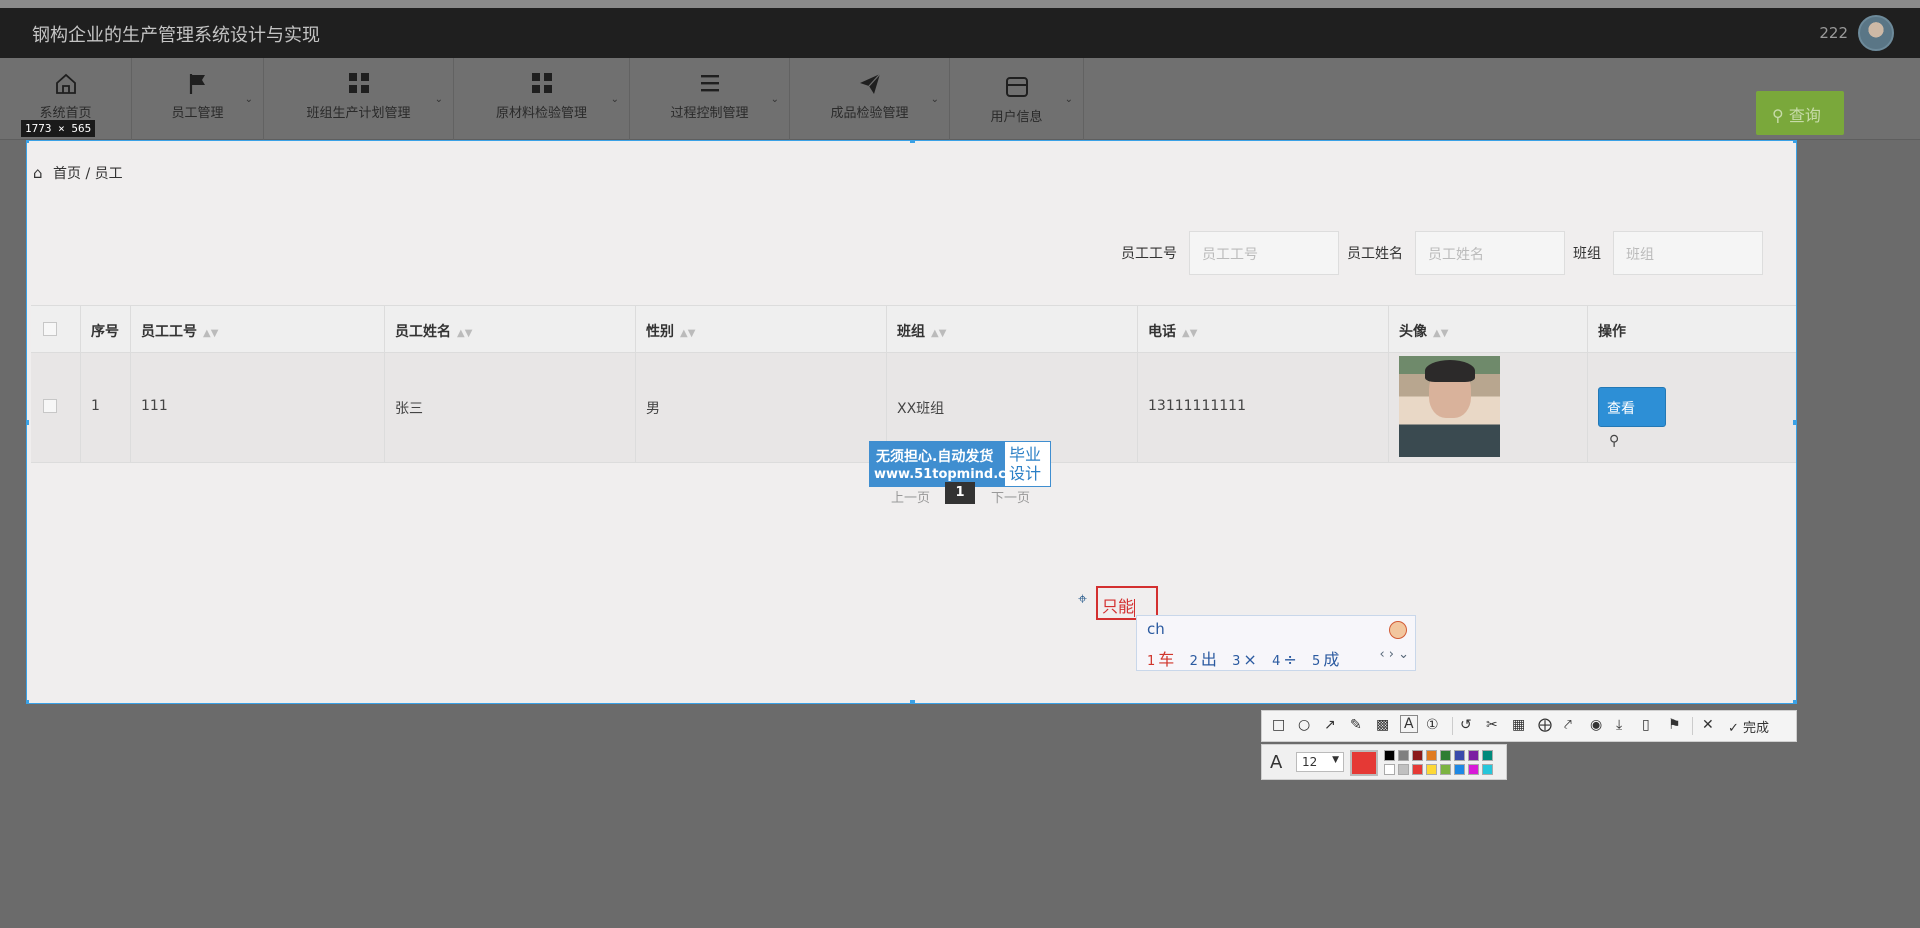 This screenshot has width=1920, height=928. Describe the element at coordinates (1278, 725) in the screenshot. I see `rectangle-tool-icon: □` at that location.